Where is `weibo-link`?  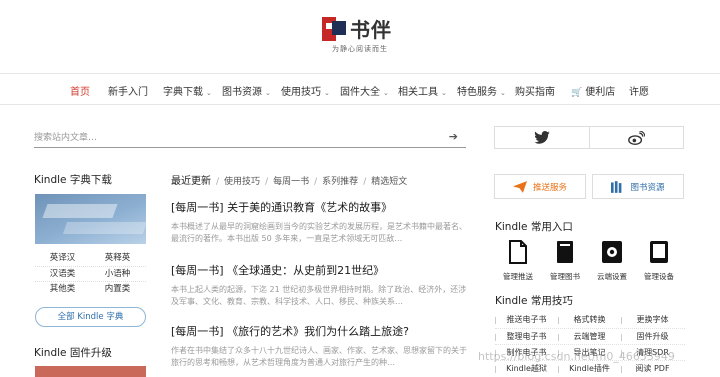
weibo-link is located at coordinates (636, 137).